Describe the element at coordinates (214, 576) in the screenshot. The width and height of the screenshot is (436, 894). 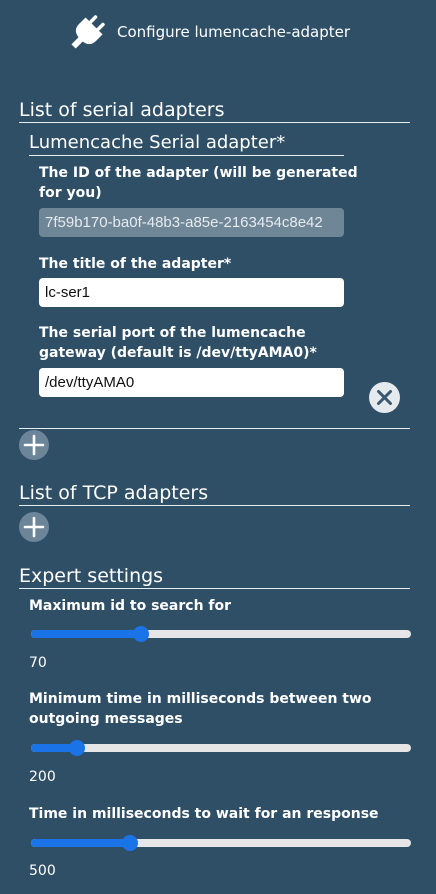
I see `expert-settings-title: Expert settings` at that location.